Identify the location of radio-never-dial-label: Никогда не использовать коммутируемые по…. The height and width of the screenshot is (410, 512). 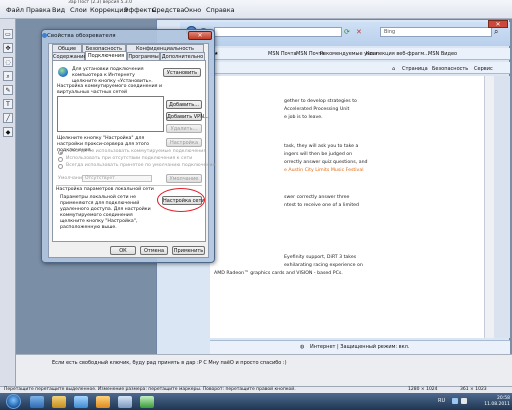
(136, 151).